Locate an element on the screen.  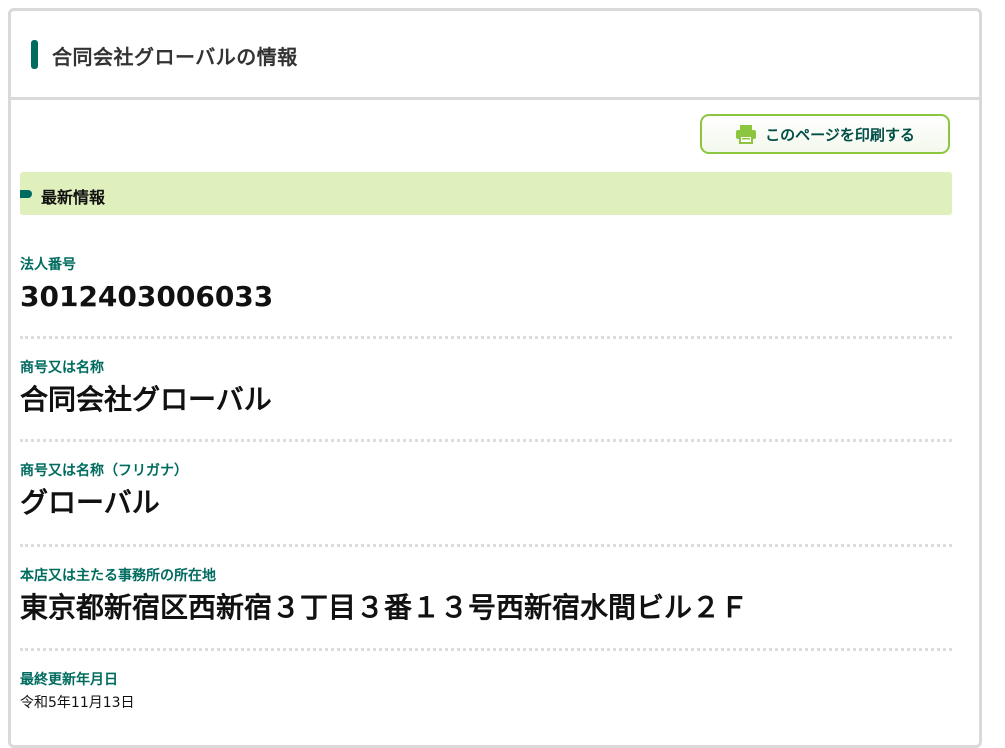
field-label: 本店又は主たる事務所の所在地 is located at coordinates (118, 576).